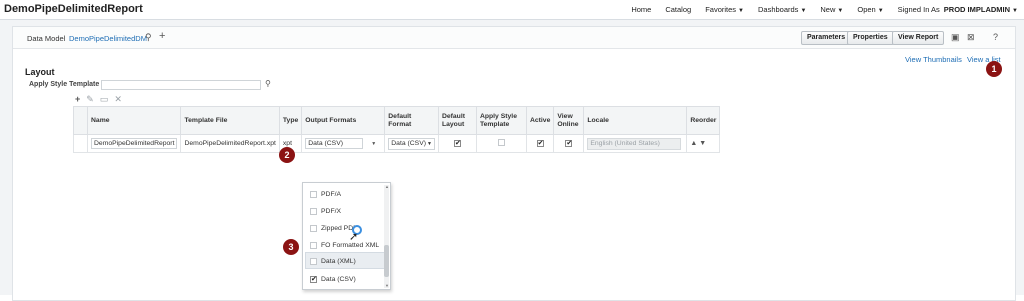 The width and height of the screenshot is (1024, 301). What do you see at coordinates (118, 99) in the screenshot?
I see `delete-icon: ✕` at bounding box center [118, 99].